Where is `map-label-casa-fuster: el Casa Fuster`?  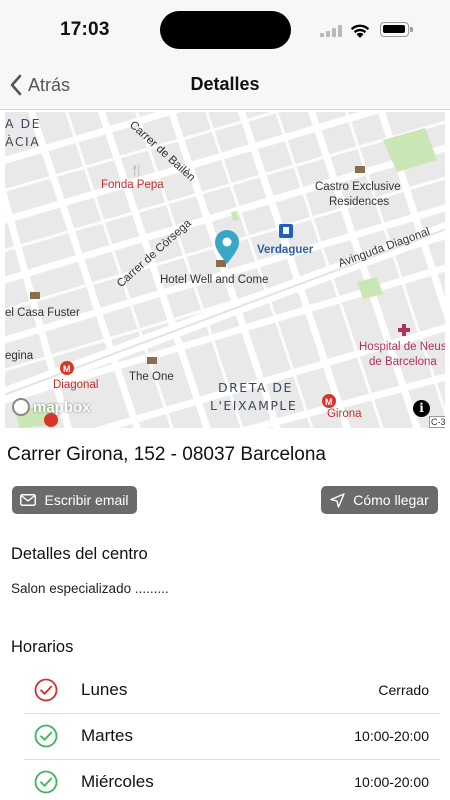
map-label-casa-fuster: el Casa Fuster is located at coordinates (42, 313).